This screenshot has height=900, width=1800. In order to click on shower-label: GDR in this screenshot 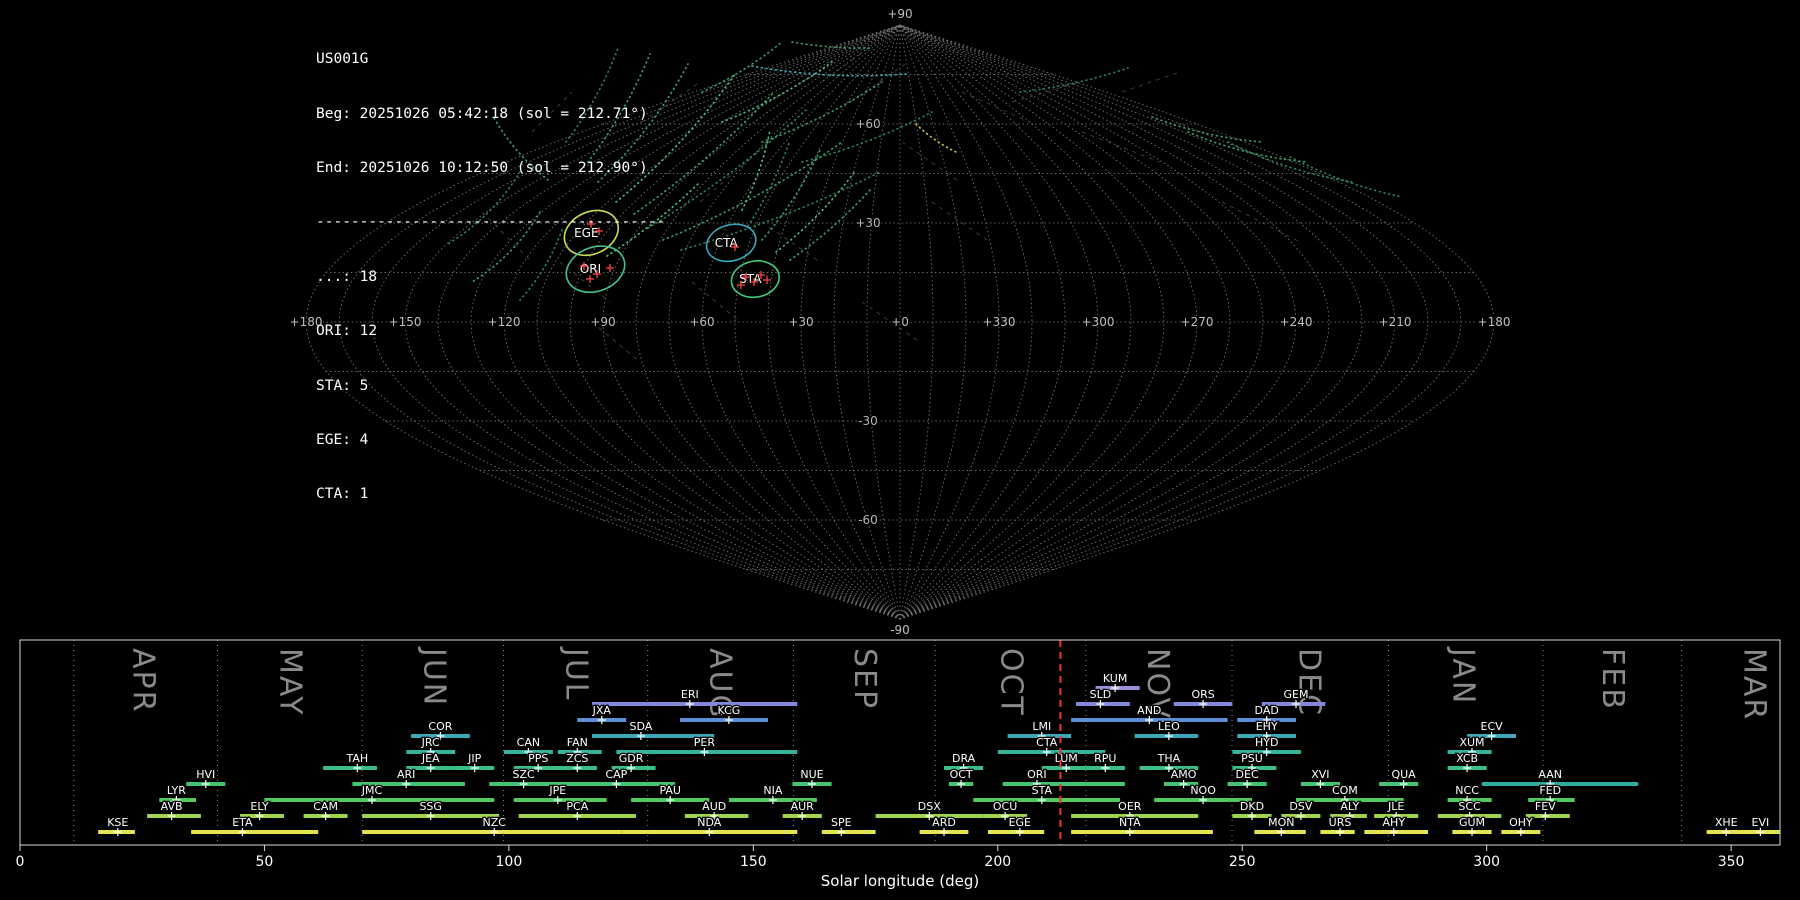, I will do `click(631, 758)`.